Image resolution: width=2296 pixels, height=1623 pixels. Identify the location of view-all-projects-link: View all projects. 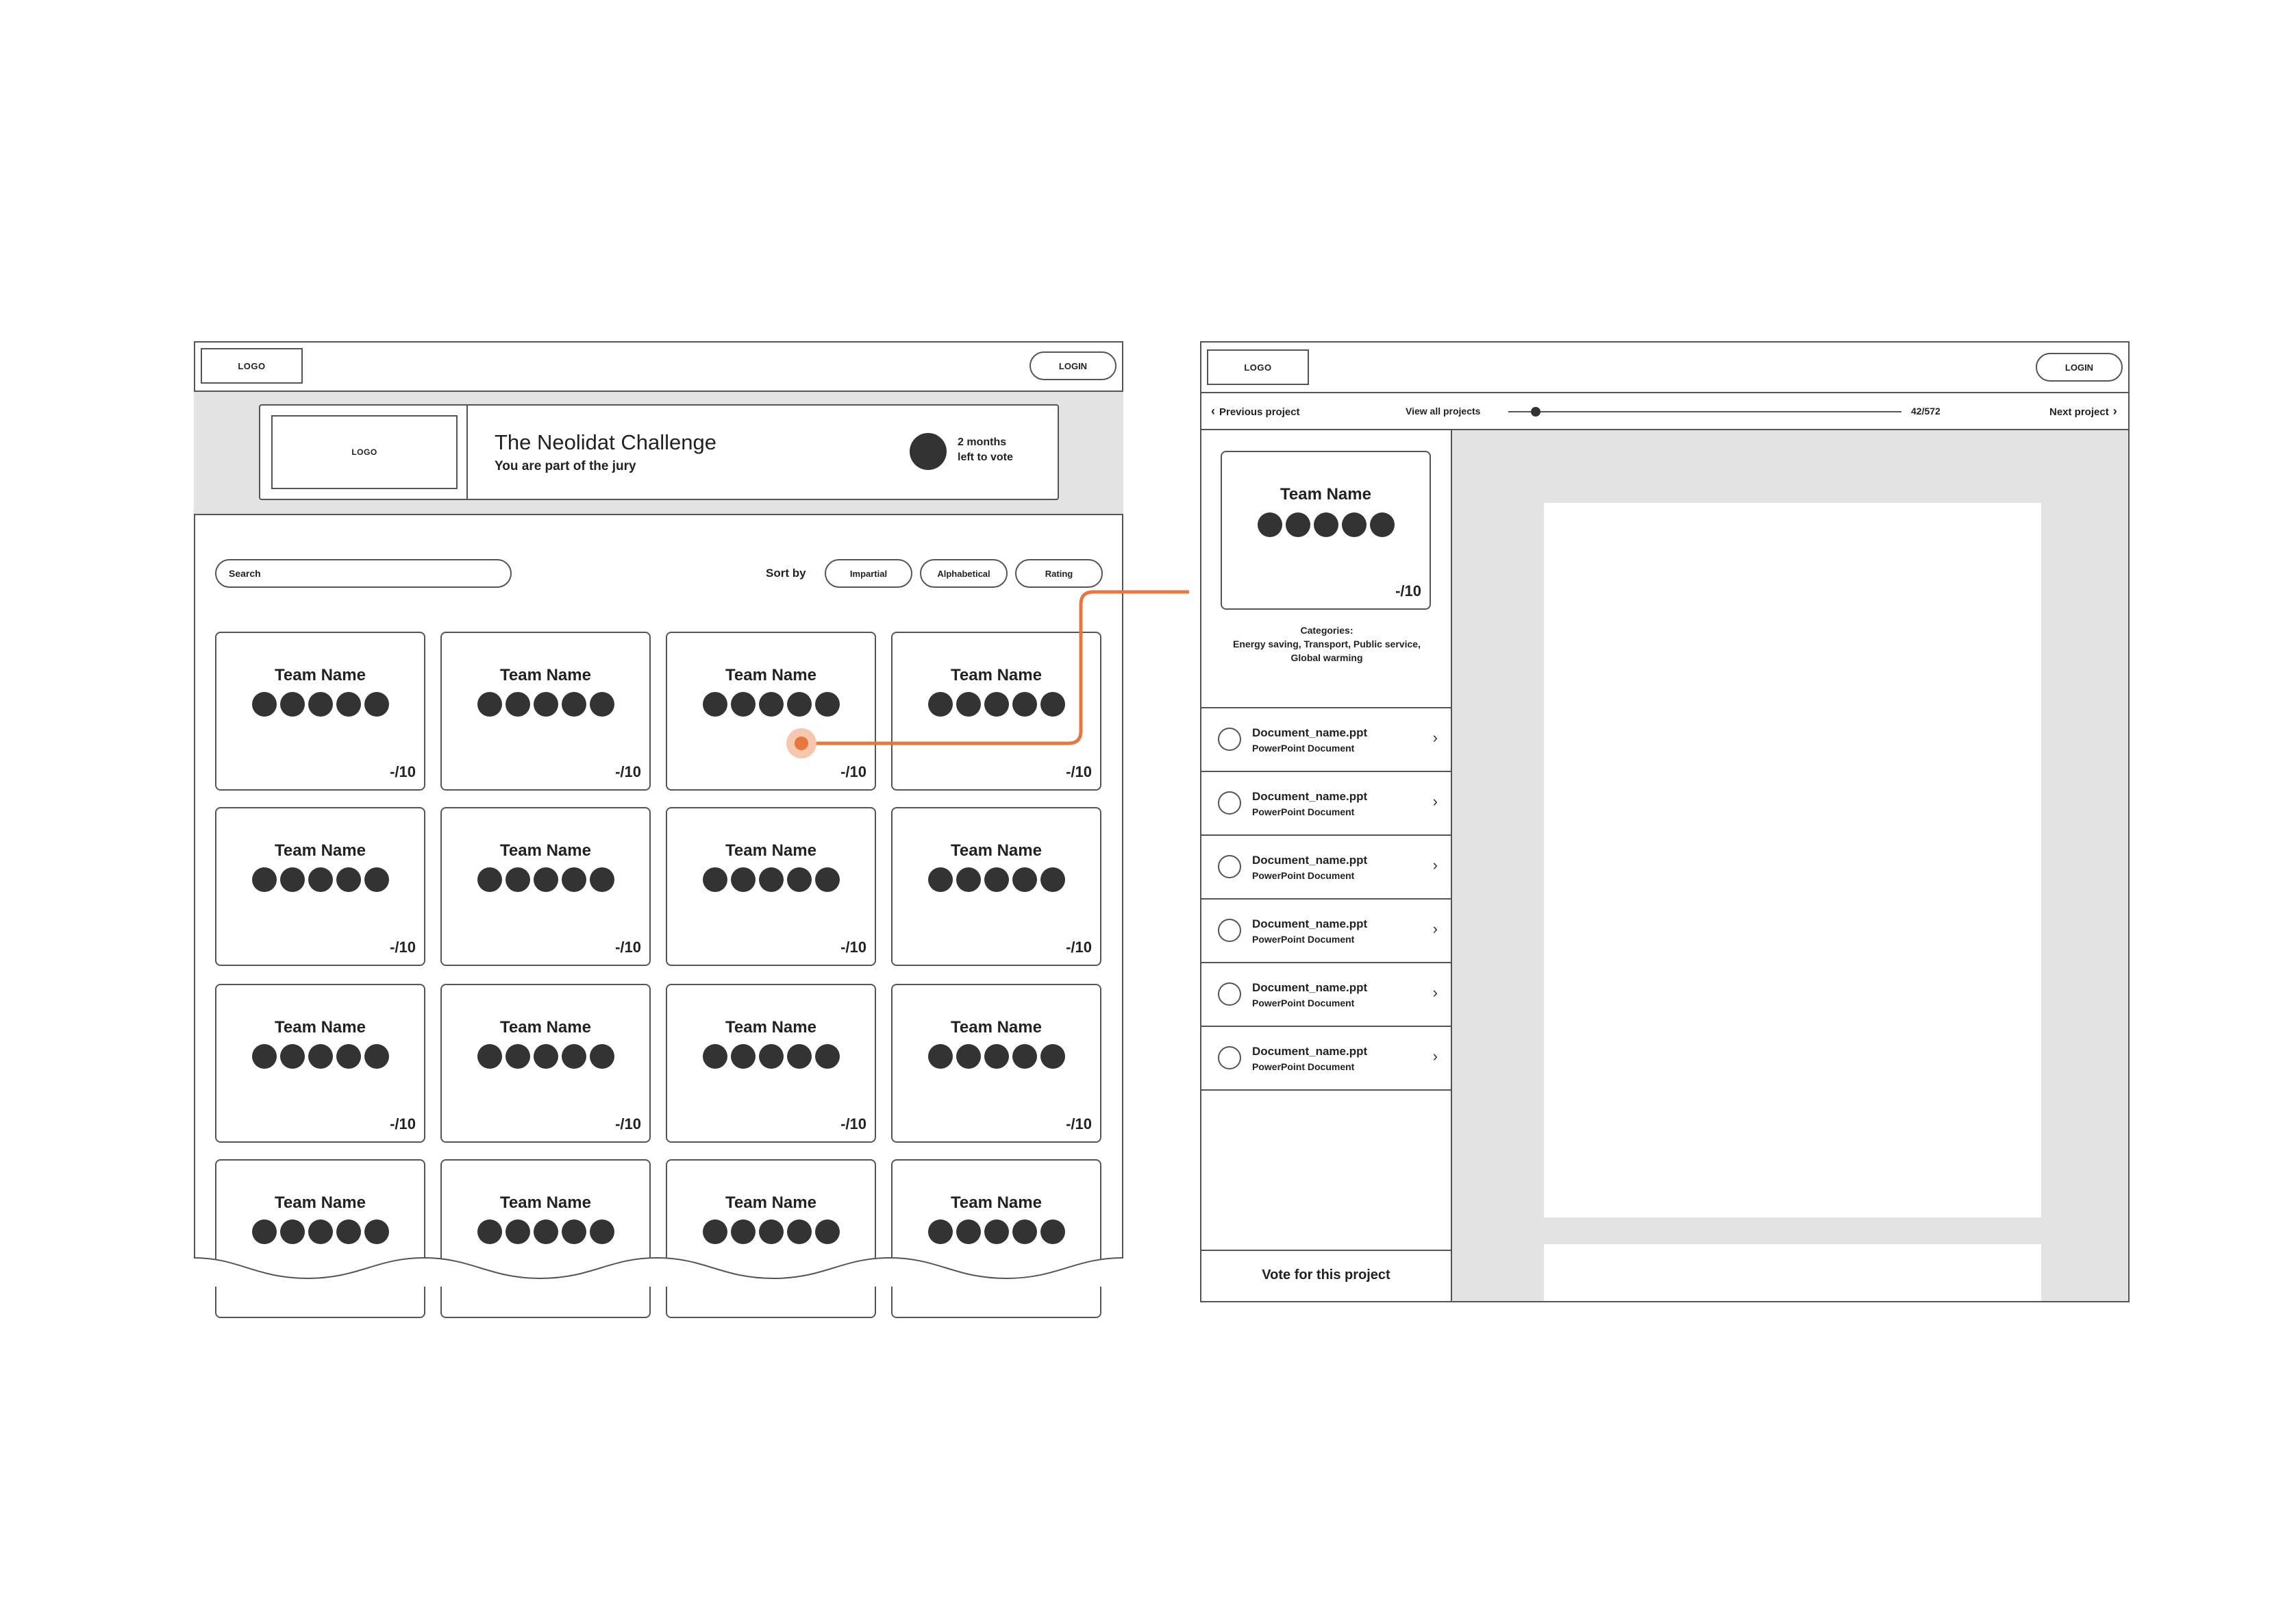
(1443, 411).